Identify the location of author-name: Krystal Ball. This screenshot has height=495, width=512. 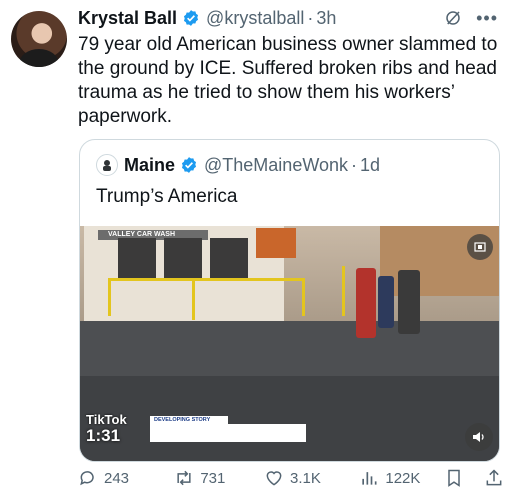
(127, 18).